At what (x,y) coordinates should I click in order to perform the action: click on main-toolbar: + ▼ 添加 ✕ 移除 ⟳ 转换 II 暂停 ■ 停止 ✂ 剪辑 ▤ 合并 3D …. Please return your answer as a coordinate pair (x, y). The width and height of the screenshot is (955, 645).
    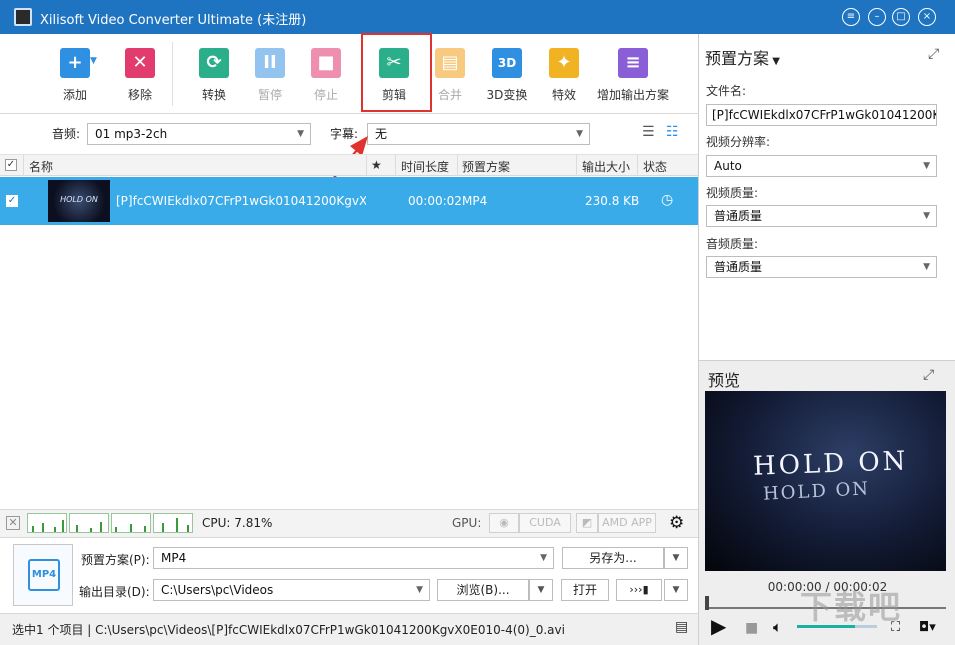
    Looking at the image, I should click on (349, 74).